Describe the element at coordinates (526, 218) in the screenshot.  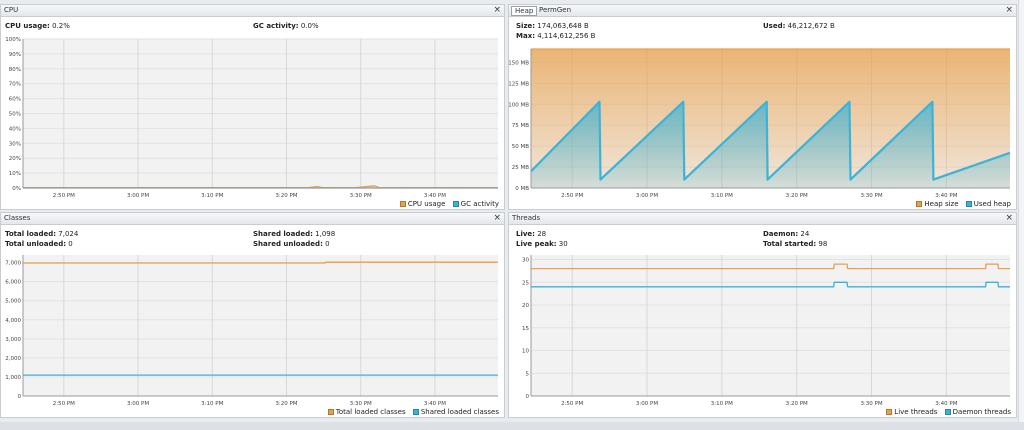
I see `threads-panel-title: Threads` at that location.